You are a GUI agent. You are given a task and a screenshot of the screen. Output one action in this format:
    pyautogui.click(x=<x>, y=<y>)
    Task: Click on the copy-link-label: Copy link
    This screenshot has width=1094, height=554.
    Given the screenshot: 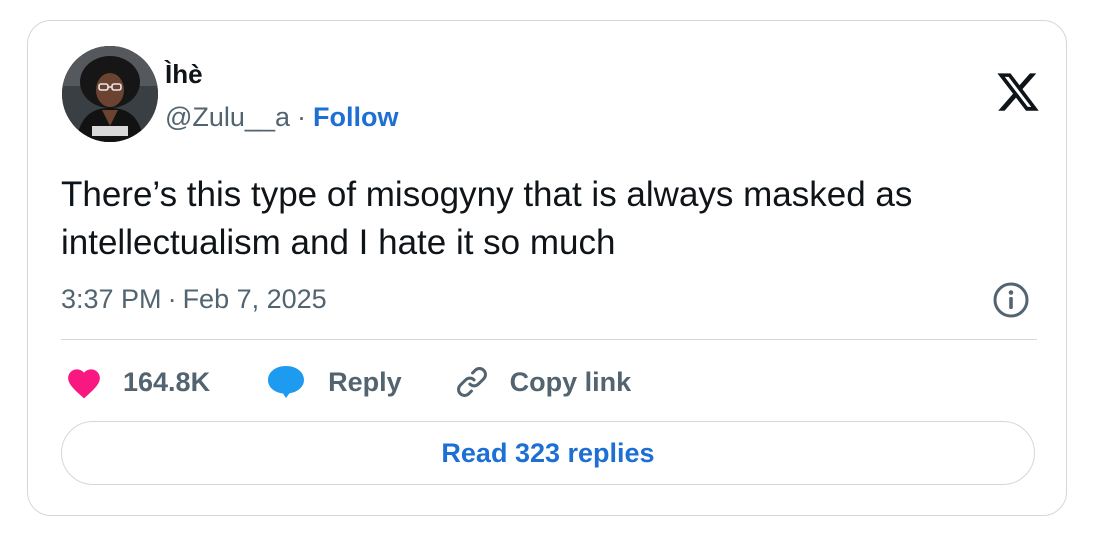 What is the action you would take?
    pyautogui.click(x=570, y=381)
    